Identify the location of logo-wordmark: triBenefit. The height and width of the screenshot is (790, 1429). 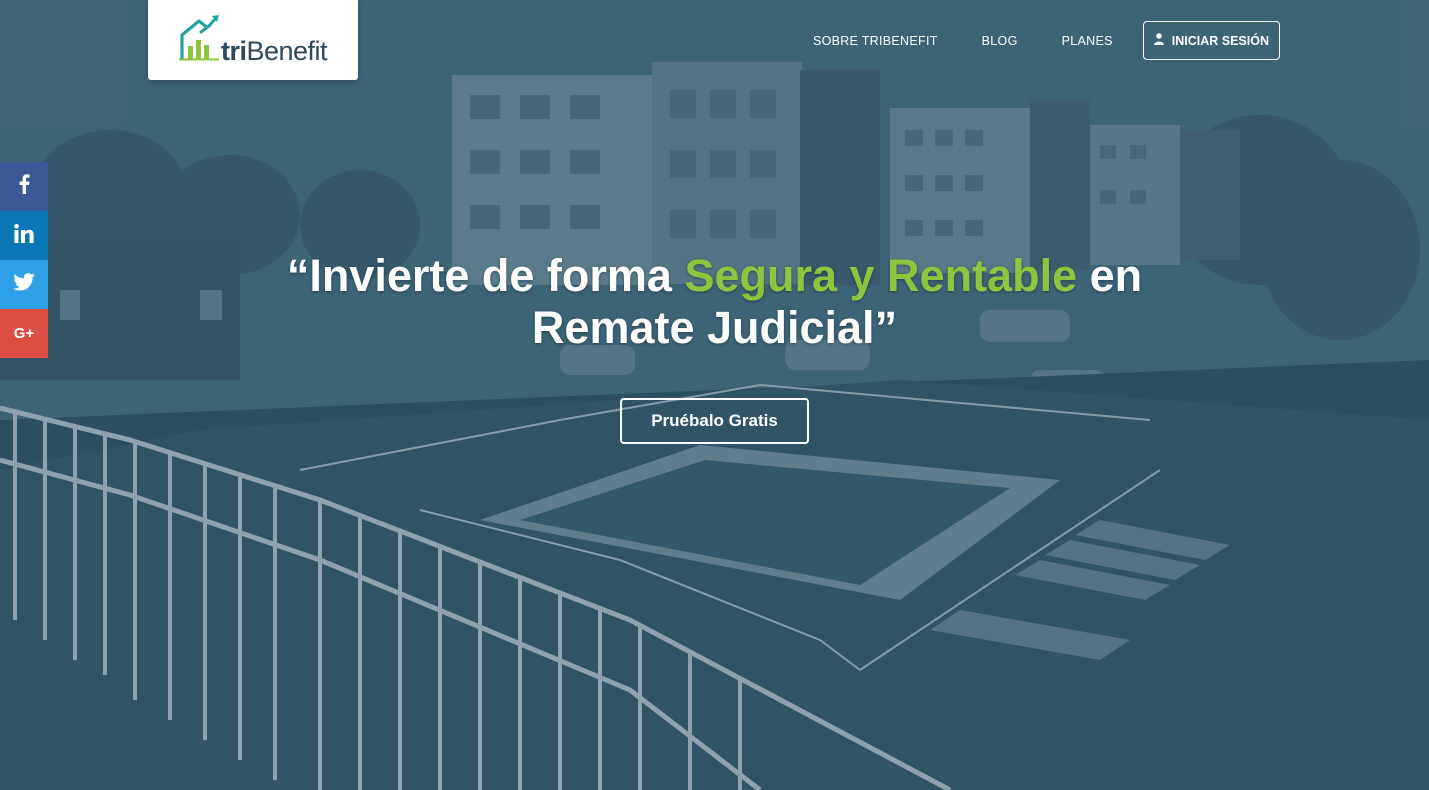
(274, 50).